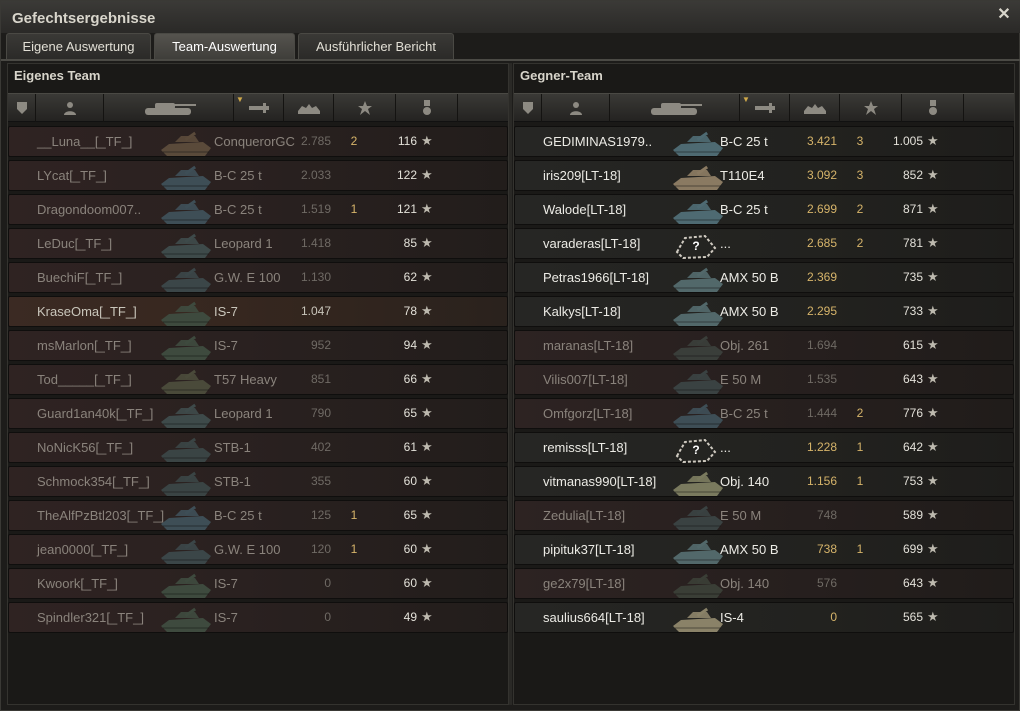 The height and width of the screenshot is (711, 1020). I want to click on player-row: Kalkys[LT-18] AMX 50 B 2.295 733 ★, so click(764, 311).